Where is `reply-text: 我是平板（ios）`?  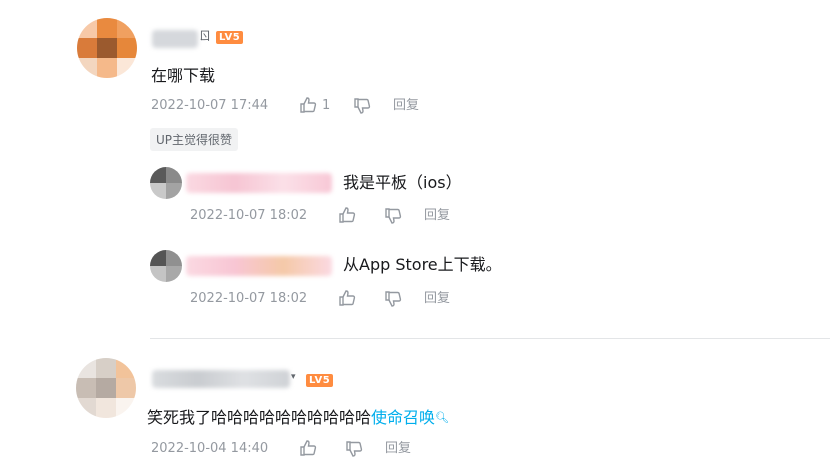
reply-text: 我是平板（ios） is located at coordinates (402, 182).